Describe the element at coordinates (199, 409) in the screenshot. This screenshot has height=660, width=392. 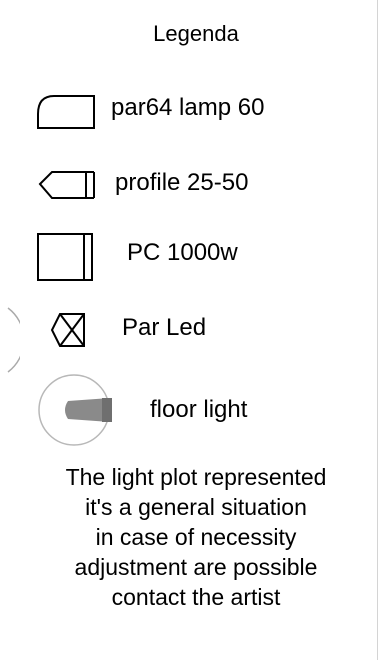
I see `legend-item-label: floor light` at that location.